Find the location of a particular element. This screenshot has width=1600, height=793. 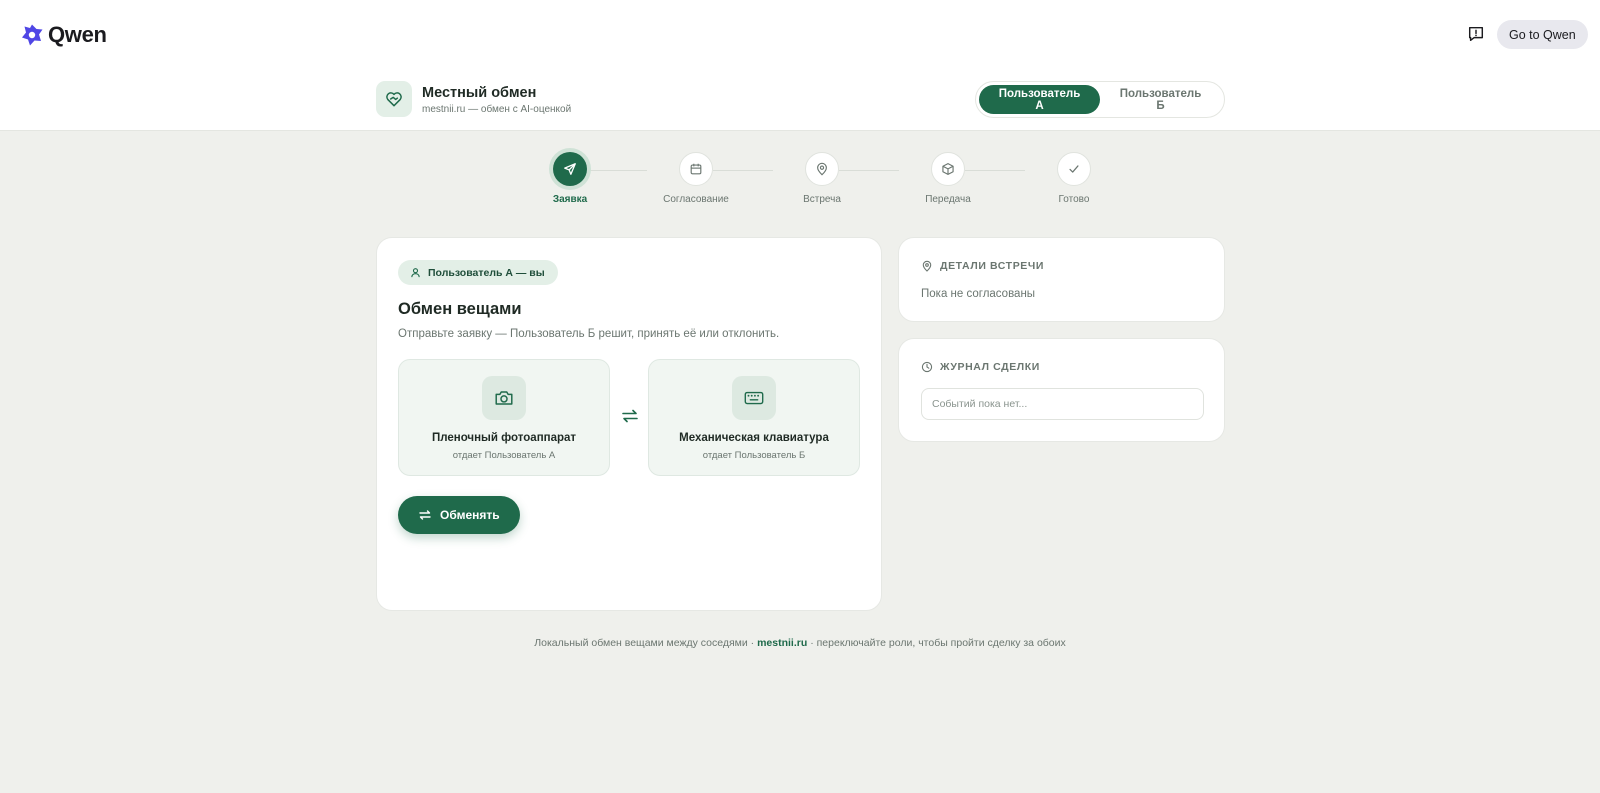

qwen-logo-icon is located at coordinates (32, 35).